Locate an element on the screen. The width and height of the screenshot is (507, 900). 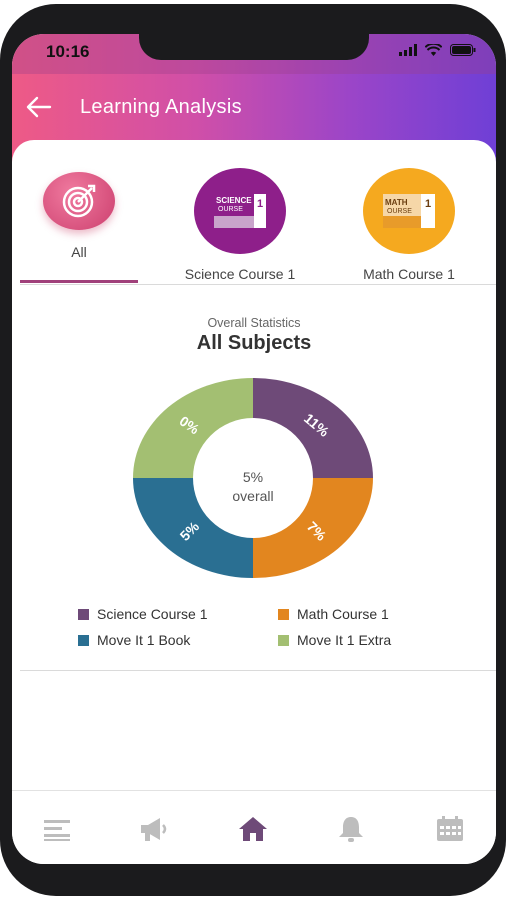
nav-home-button is located at coordinates (253, 829).